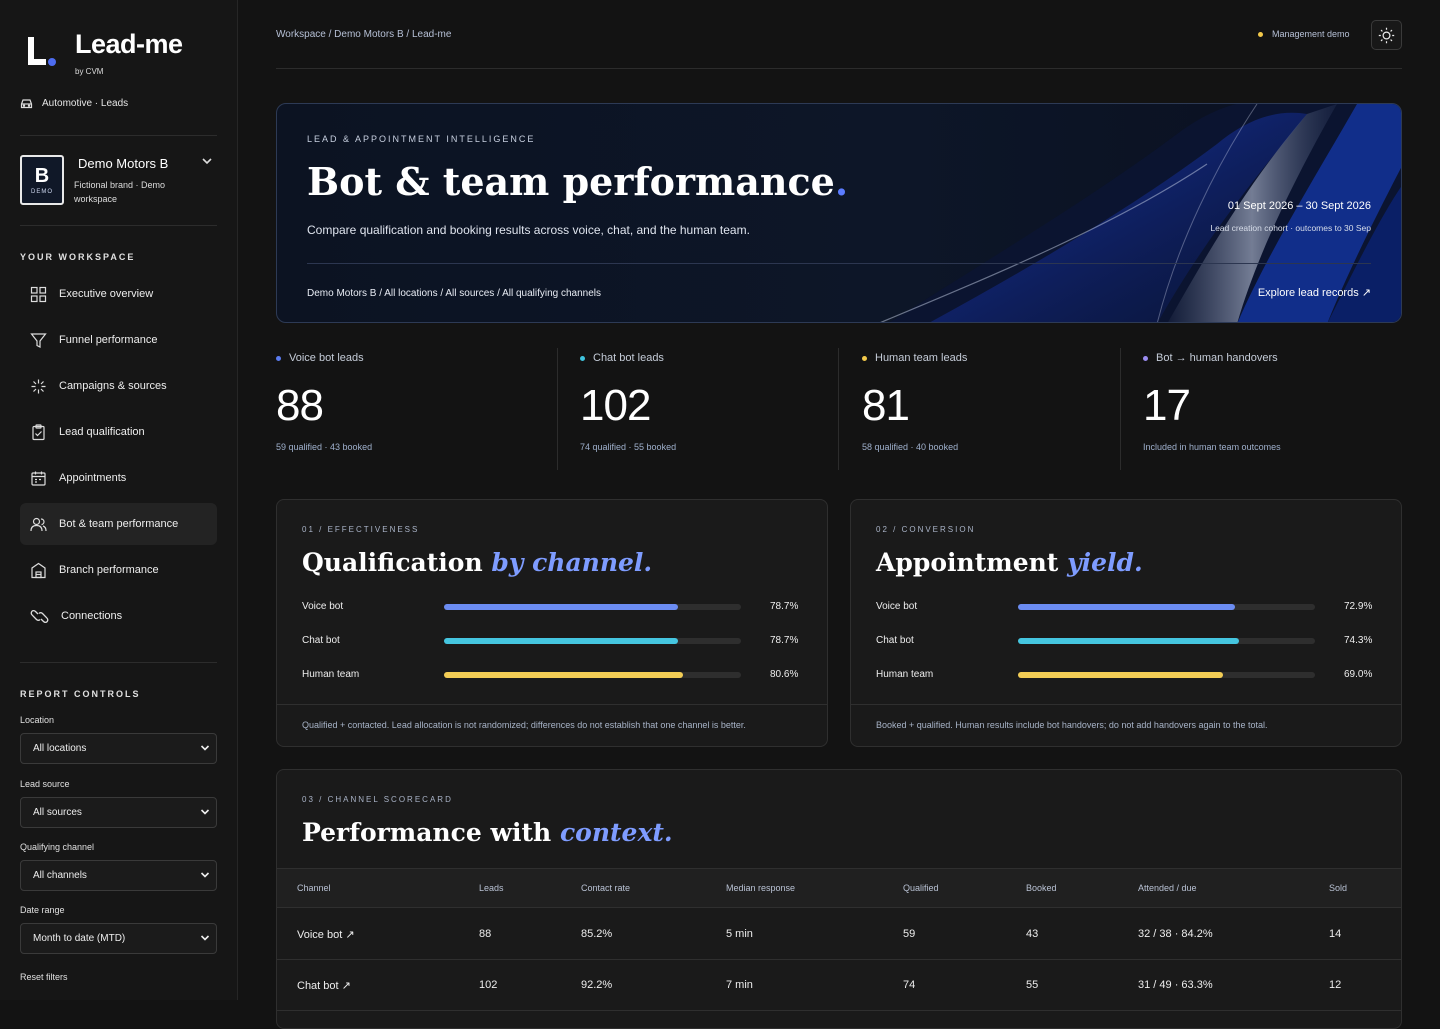 This screenshot has width=1440, height=1029. What do you see at coordinates (910, 447) in the screenshot?
I see `kpi-subtext: 58 qualified · 40 booked` at bounding box center [910, 447].